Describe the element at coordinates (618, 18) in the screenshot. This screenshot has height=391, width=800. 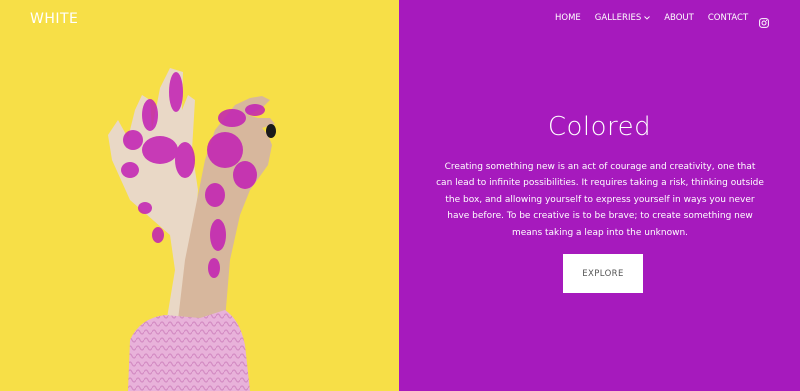
I see `nav-item-galleries-label: GALLERIES` at that location.